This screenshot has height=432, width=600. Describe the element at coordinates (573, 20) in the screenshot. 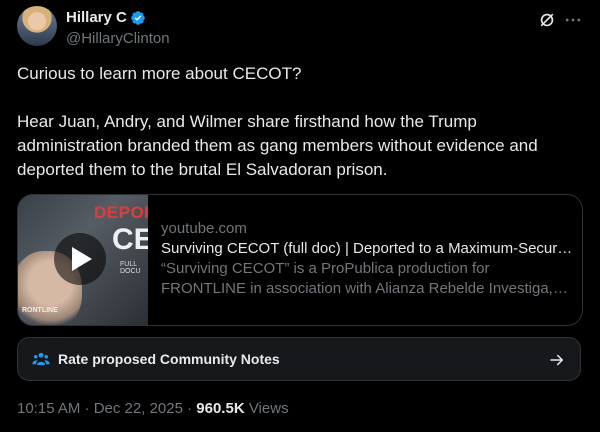

I see `more-icon` at that location.